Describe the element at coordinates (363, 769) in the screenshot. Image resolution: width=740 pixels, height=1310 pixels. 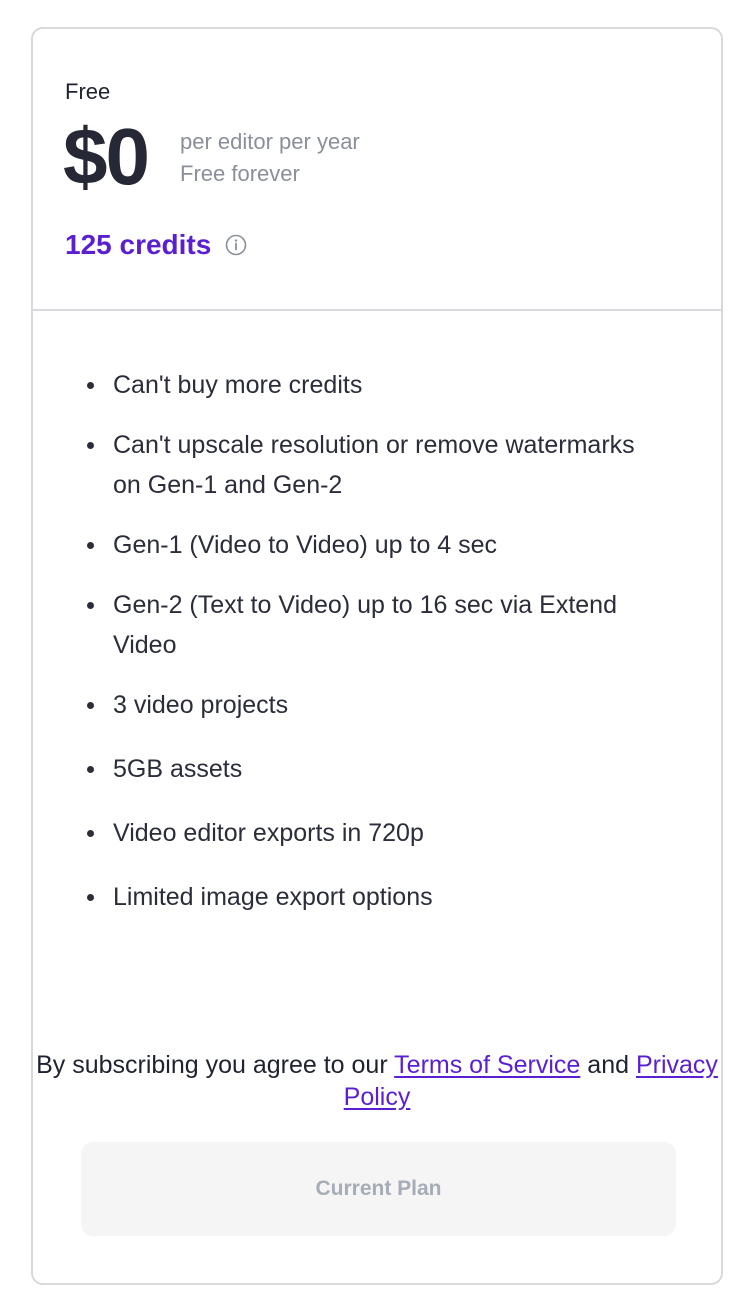
I see `feature-item: 5GB assets` at that location.